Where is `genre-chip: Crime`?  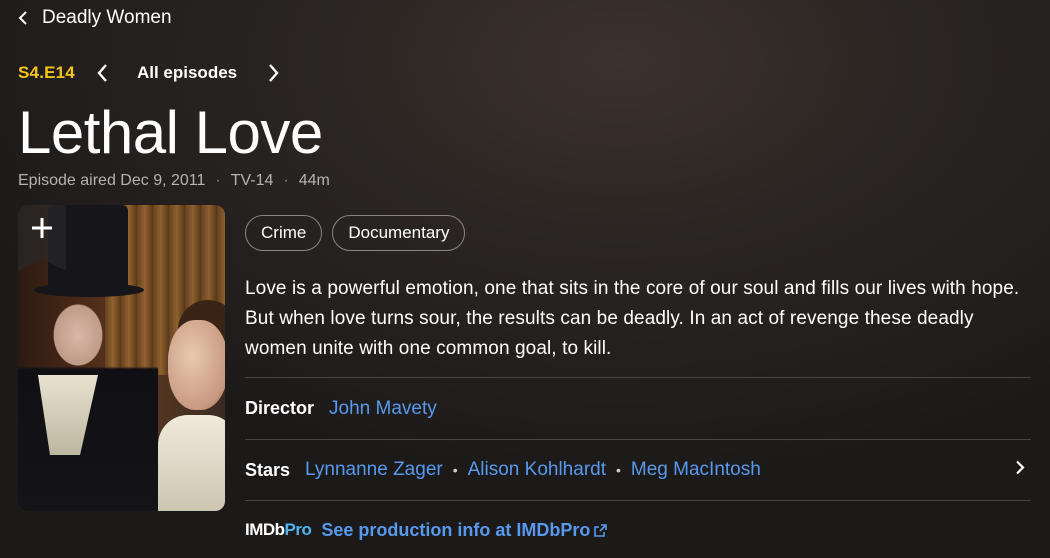 genre-chip: Crime is located at coordinates (284, 233).